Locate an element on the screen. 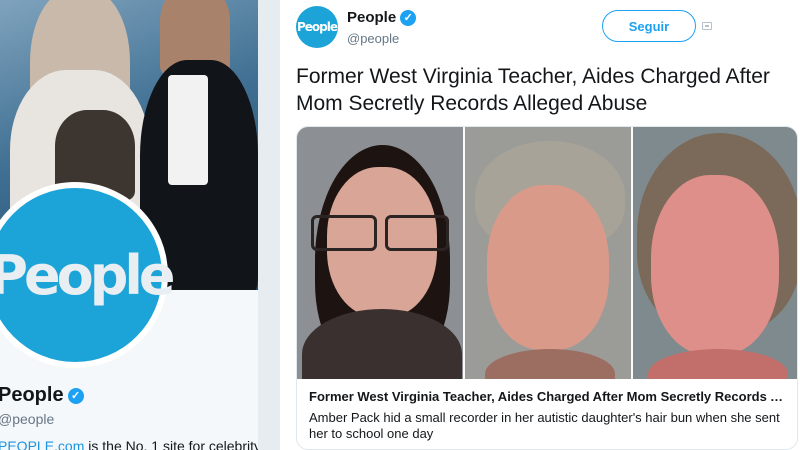 This screenshot has height=450, width=800. profile-name: People is located at coordinates (32, 395).